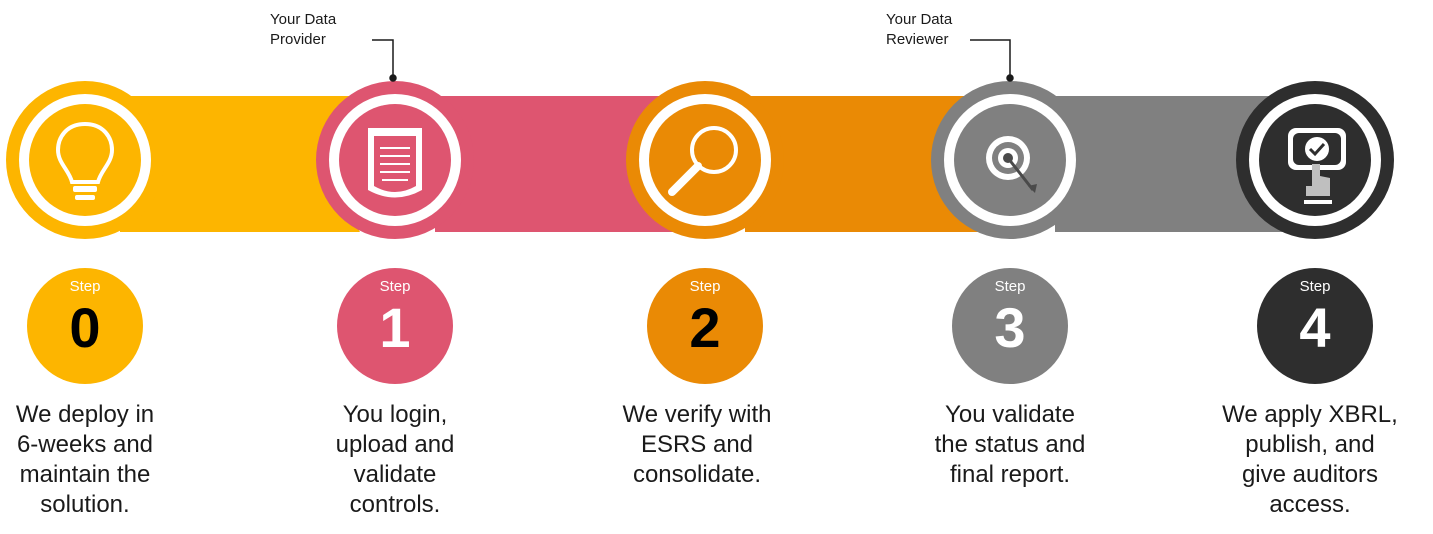 The height and width of the screenshot is (534, 1433). What do you see at coordinates (697, 444) in the screenshot?
I see `step-2-description: We verify with ESRS and consolidate.` at bounding box center [697, 444].